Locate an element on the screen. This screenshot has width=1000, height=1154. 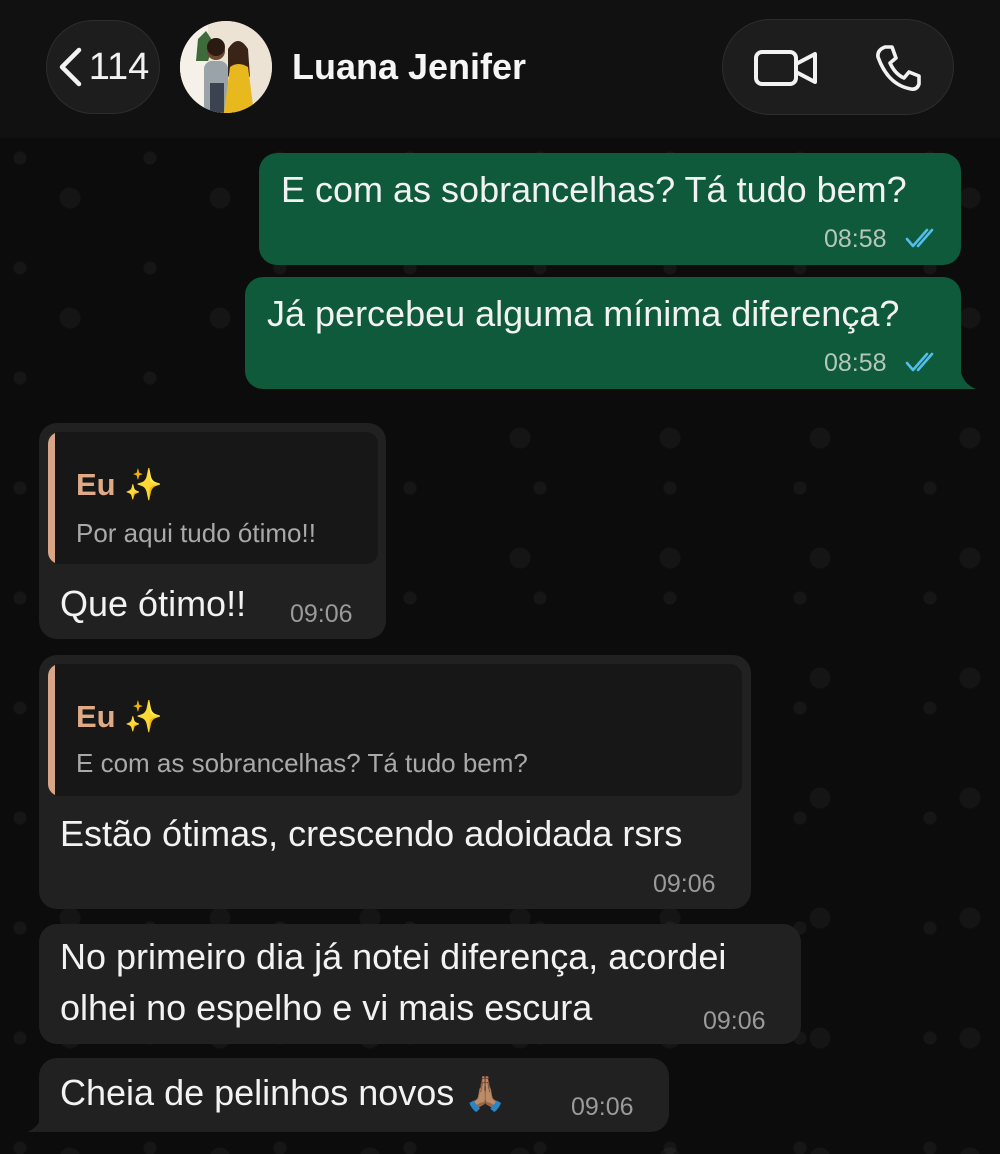
back-button: 114 is located at coordinates (103, 67).